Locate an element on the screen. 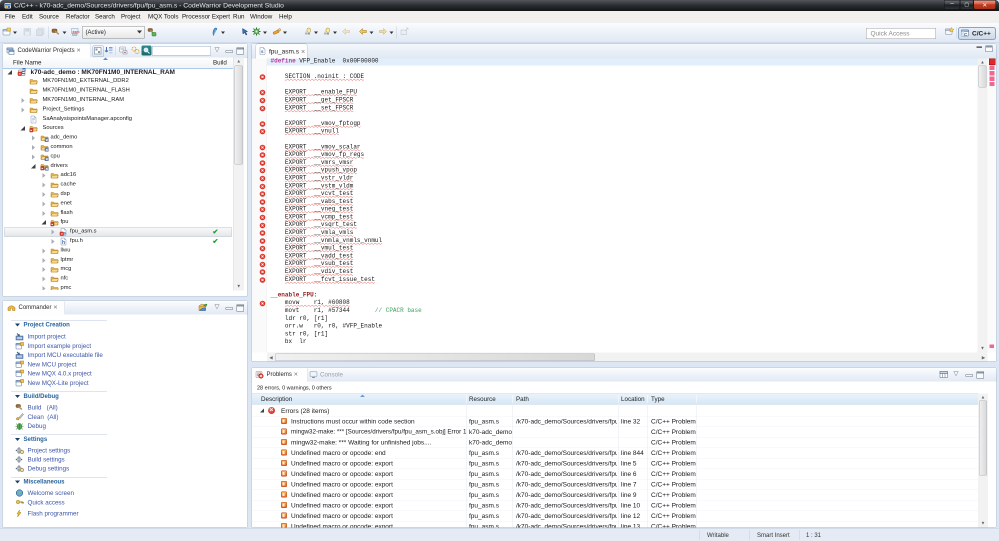  svg-text: asm is located at coordinates (76, 32).